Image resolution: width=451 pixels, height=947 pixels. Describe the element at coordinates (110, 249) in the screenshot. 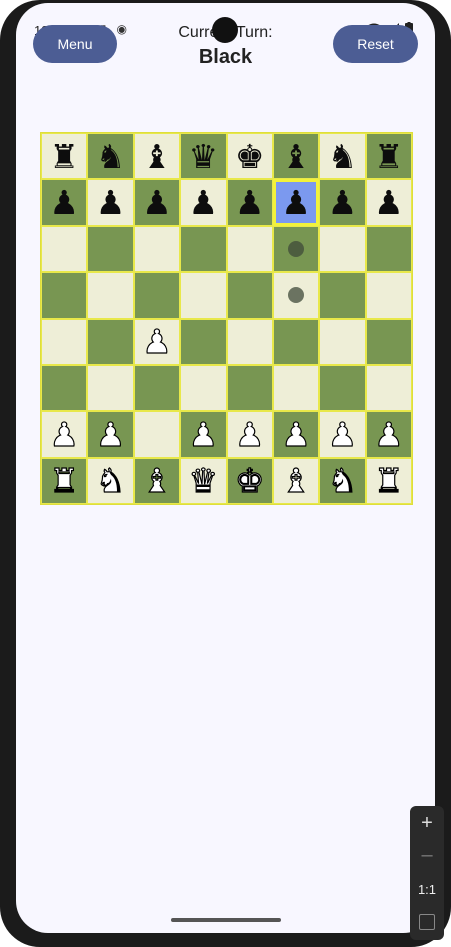

I see `square-b6` at that location.